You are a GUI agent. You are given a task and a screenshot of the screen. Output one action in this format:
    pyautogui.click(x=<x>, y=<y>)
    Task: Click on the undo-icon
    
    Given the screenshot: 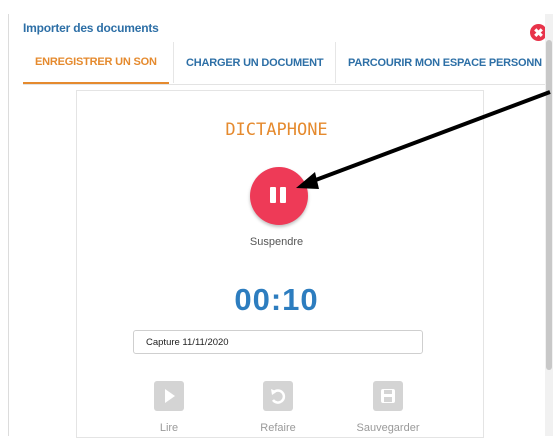 What is the action you would take?
    pyautogui.click(x=278, y=396)
    